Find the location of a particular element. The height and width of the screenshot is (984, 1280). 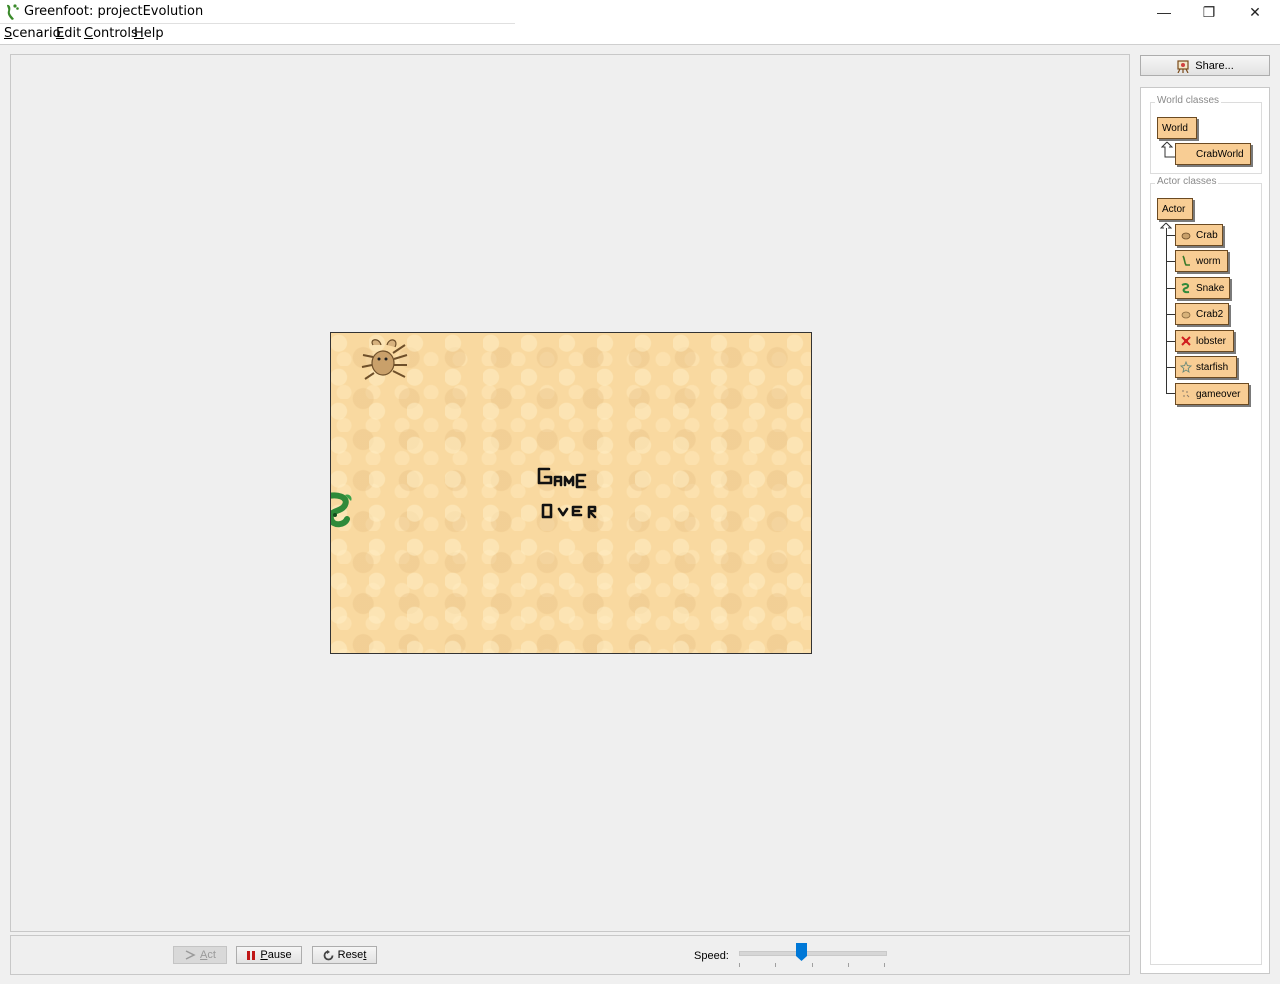

world-classes-group: World classes World CrabWorld is located at coordinates (1206, 134).